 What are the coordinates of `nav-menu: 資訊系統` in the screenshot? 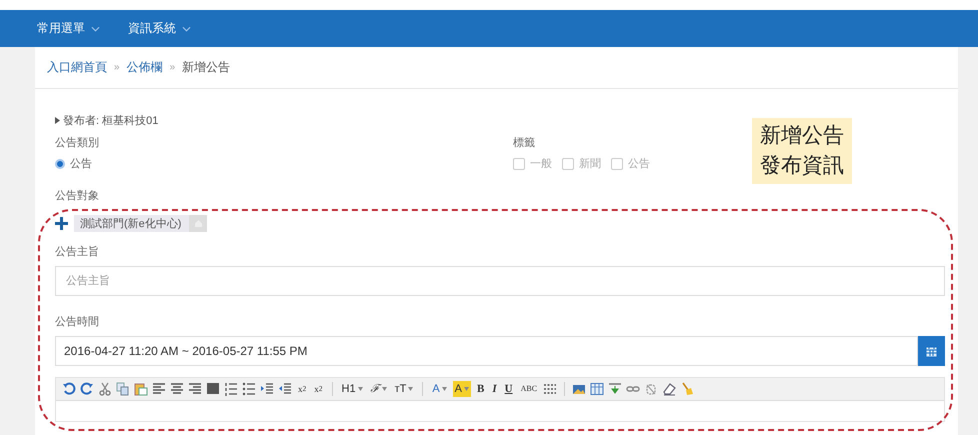 It's located at (159, 28).